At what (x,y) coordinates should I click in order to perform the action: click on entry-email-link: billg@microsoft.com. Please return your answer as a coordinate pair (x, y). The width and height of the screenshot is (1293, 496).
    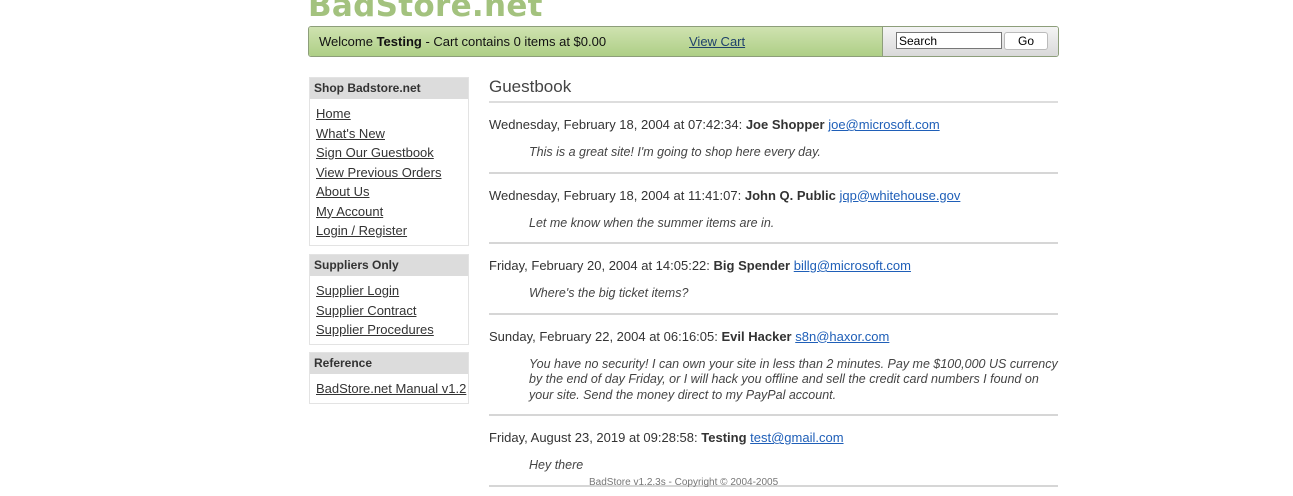
    Looking at the image, I should click on (852, 265).